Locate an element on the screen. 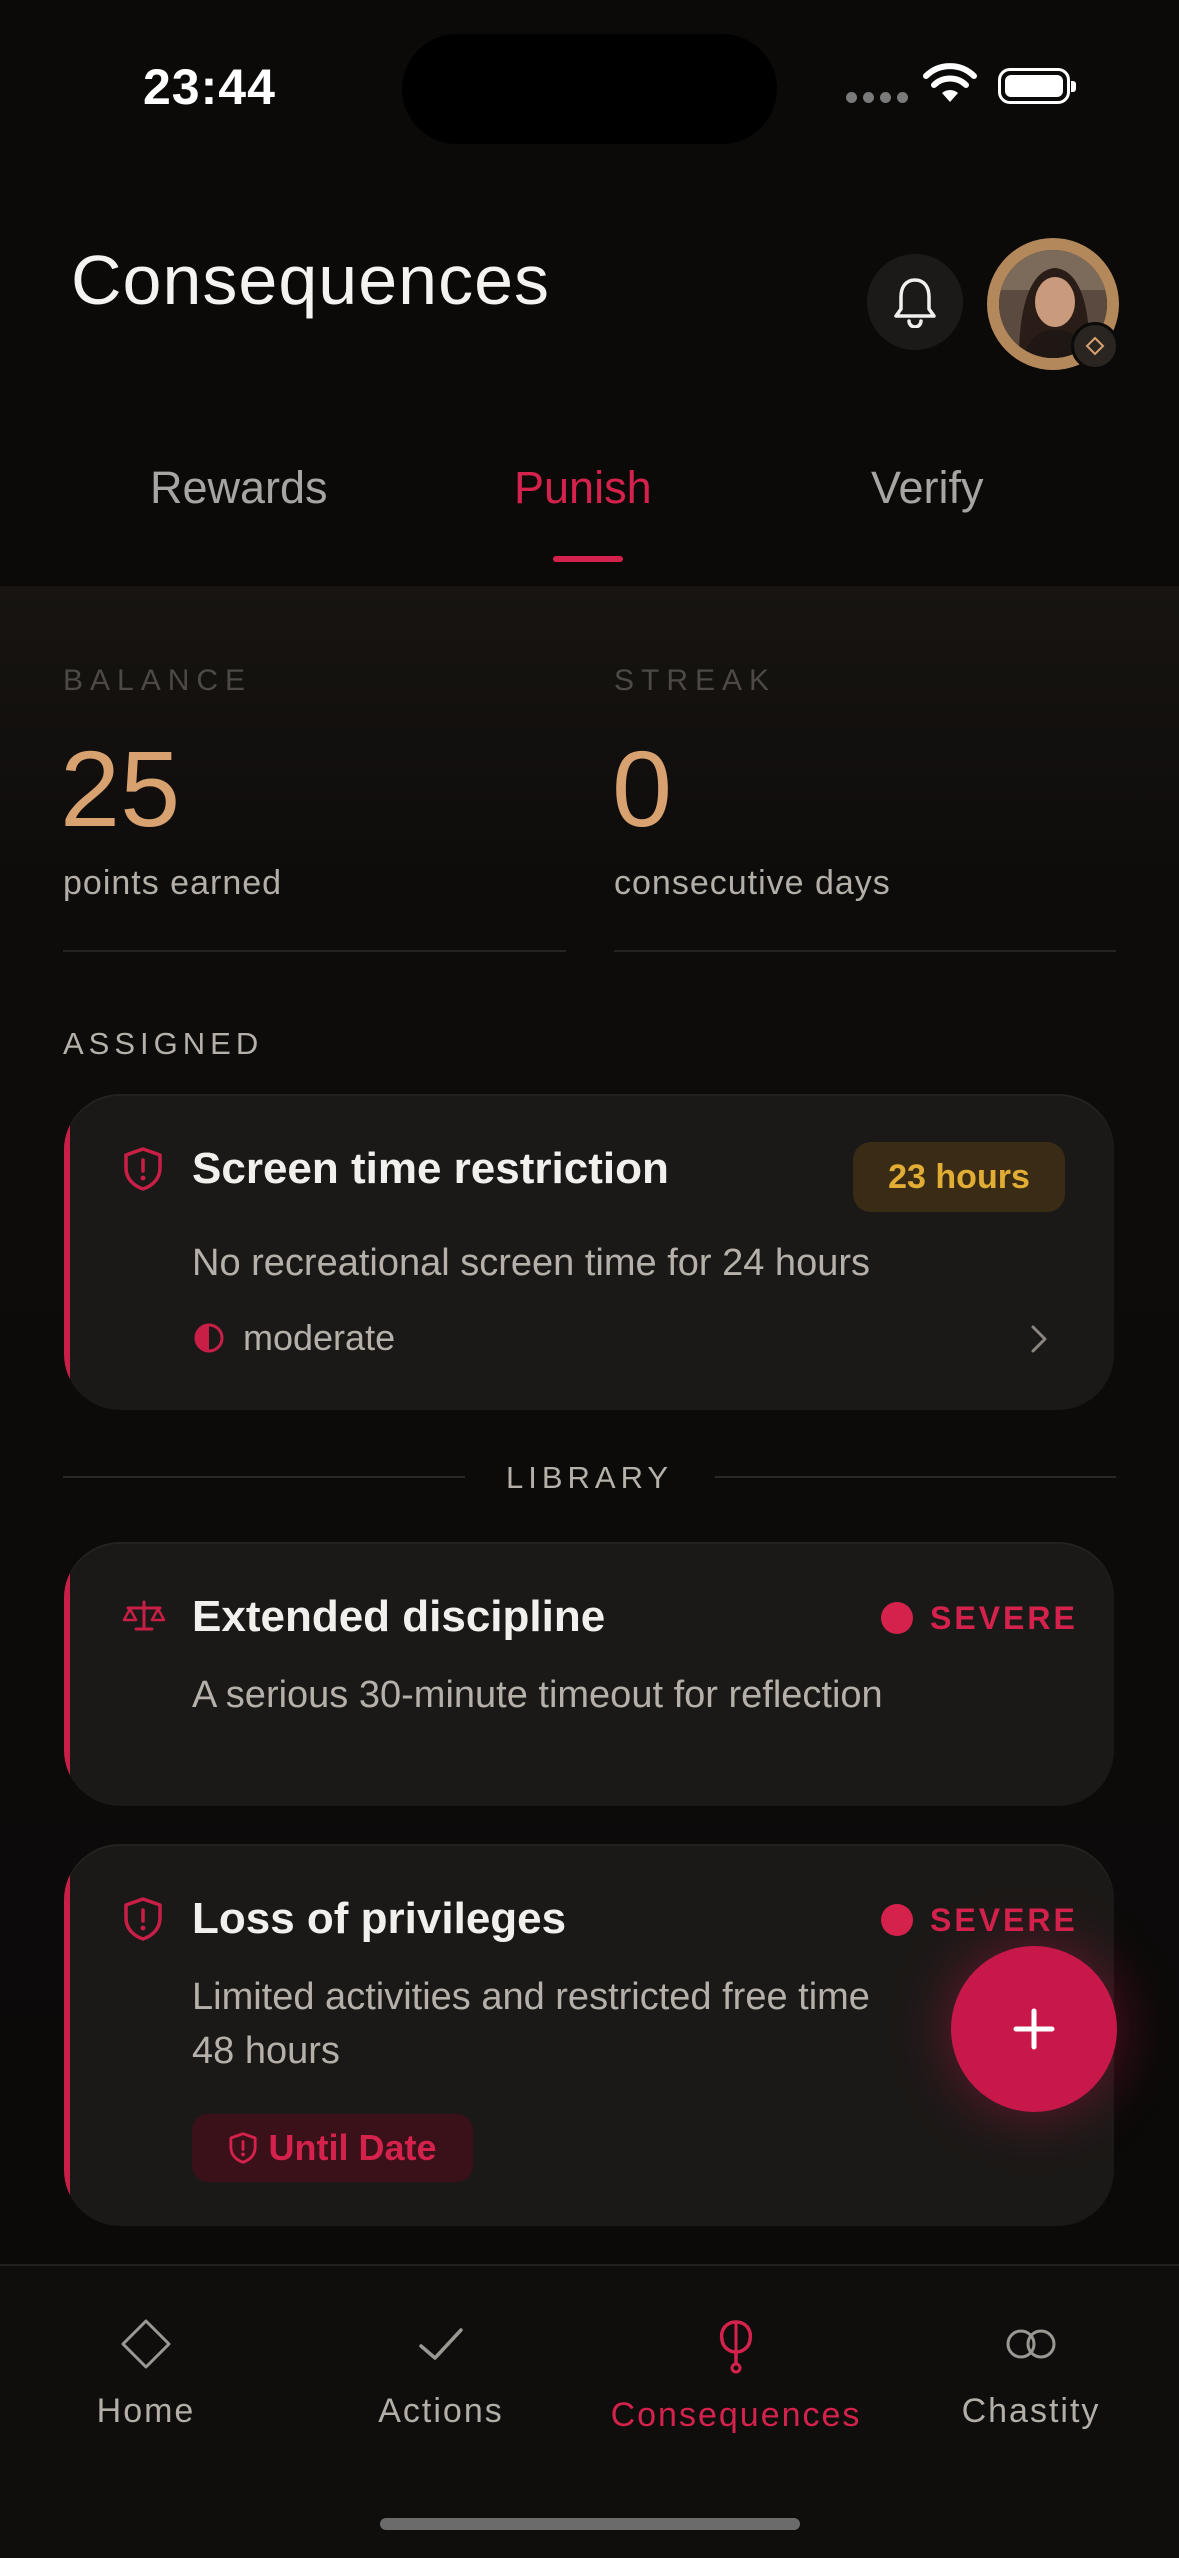  library-card-description-line2: 48 hours is located at coordinates (266, 2051).